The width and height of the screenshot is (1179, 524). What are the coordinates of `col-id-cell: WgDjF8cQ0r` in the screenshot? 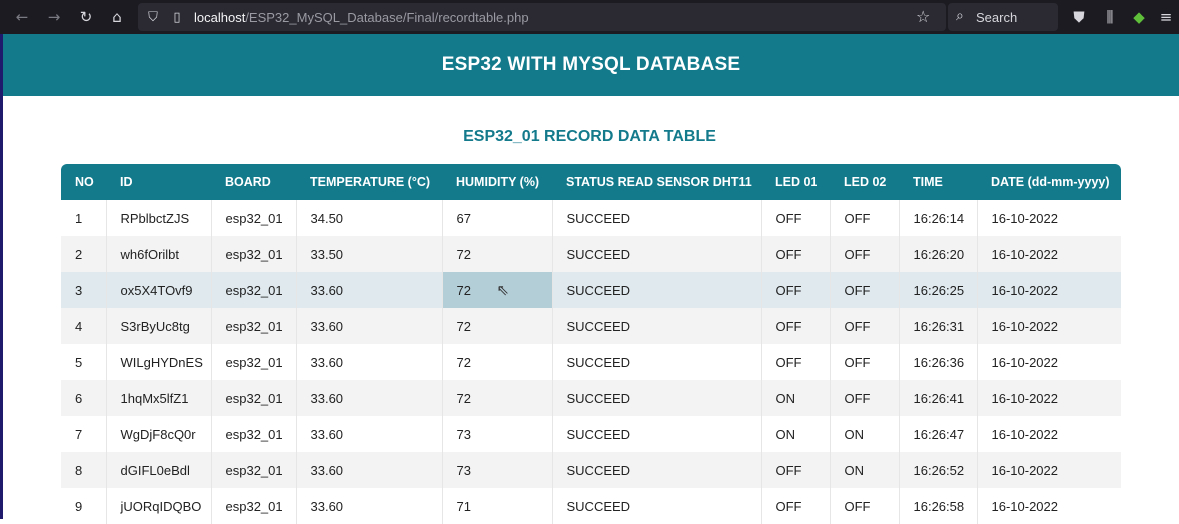 It's located at (159, 434).